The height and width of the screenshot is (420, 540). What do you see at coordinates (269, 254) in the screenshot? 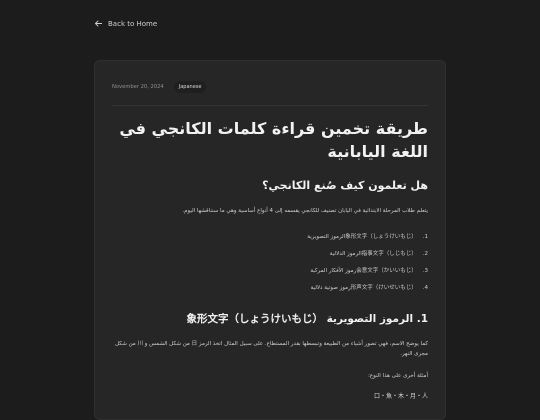
I see `list-item: 2. 指事文字（しじもじ）الرموز الدلالية` at bounding box center [269, 254].